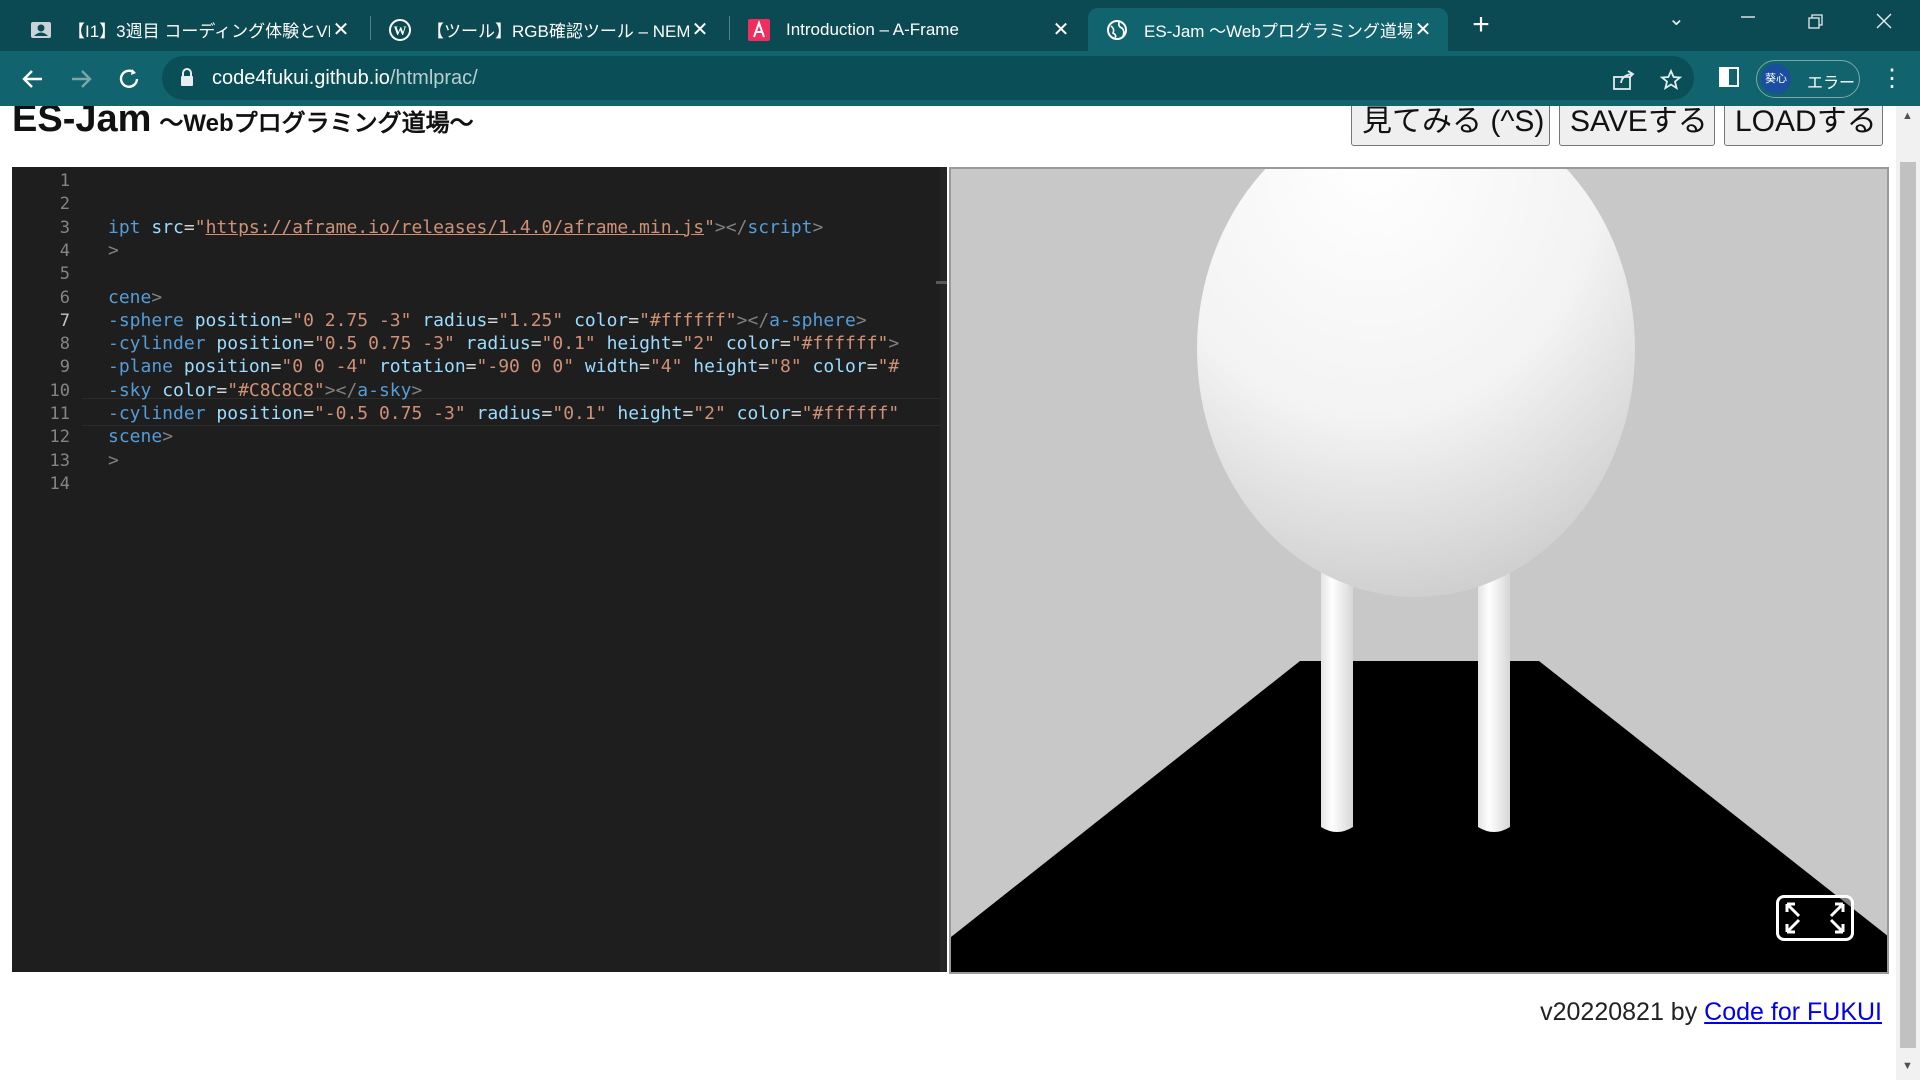 Image resolution: width=1920 pixels, height=1080 pixels. Describe the element at coordinates (187, 77) in the screenshot. I see `lock-icon` at that location.